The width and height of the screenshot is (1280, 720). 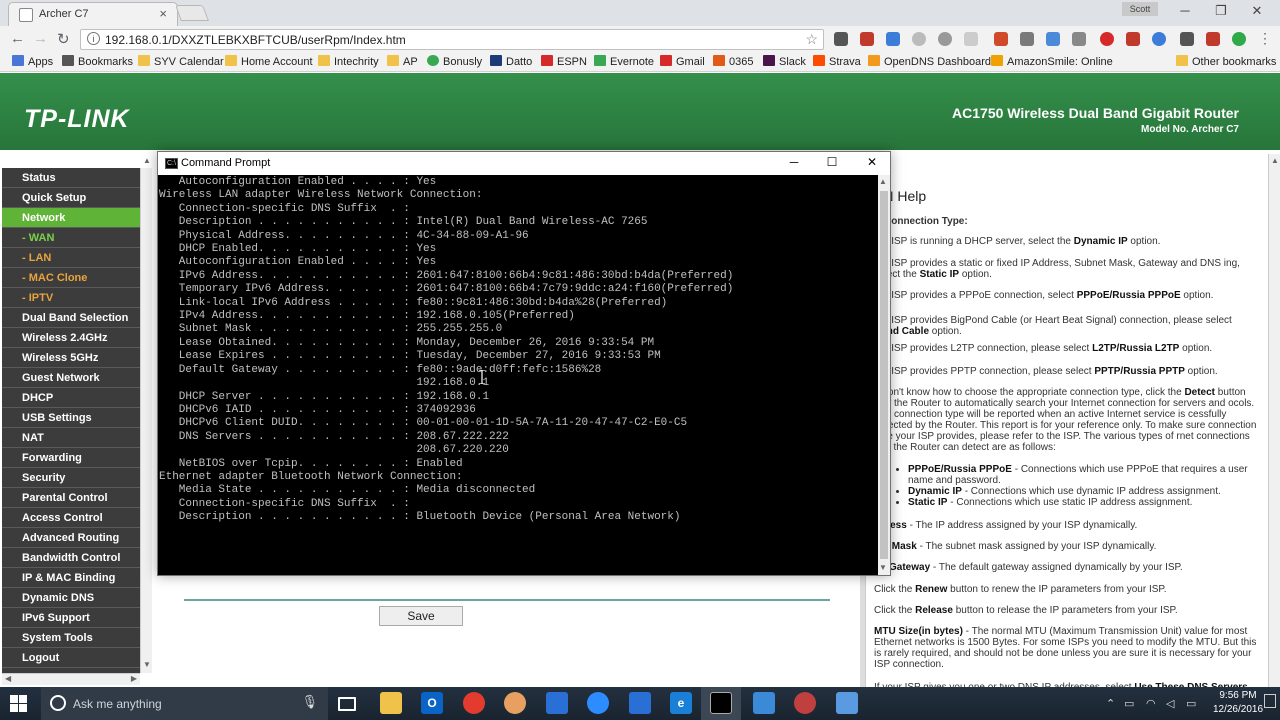 What do you see at coordinates (1151, 703) in the screenshot?
I see `wifi-icon: ◠` at bounding box center [1151, 703].